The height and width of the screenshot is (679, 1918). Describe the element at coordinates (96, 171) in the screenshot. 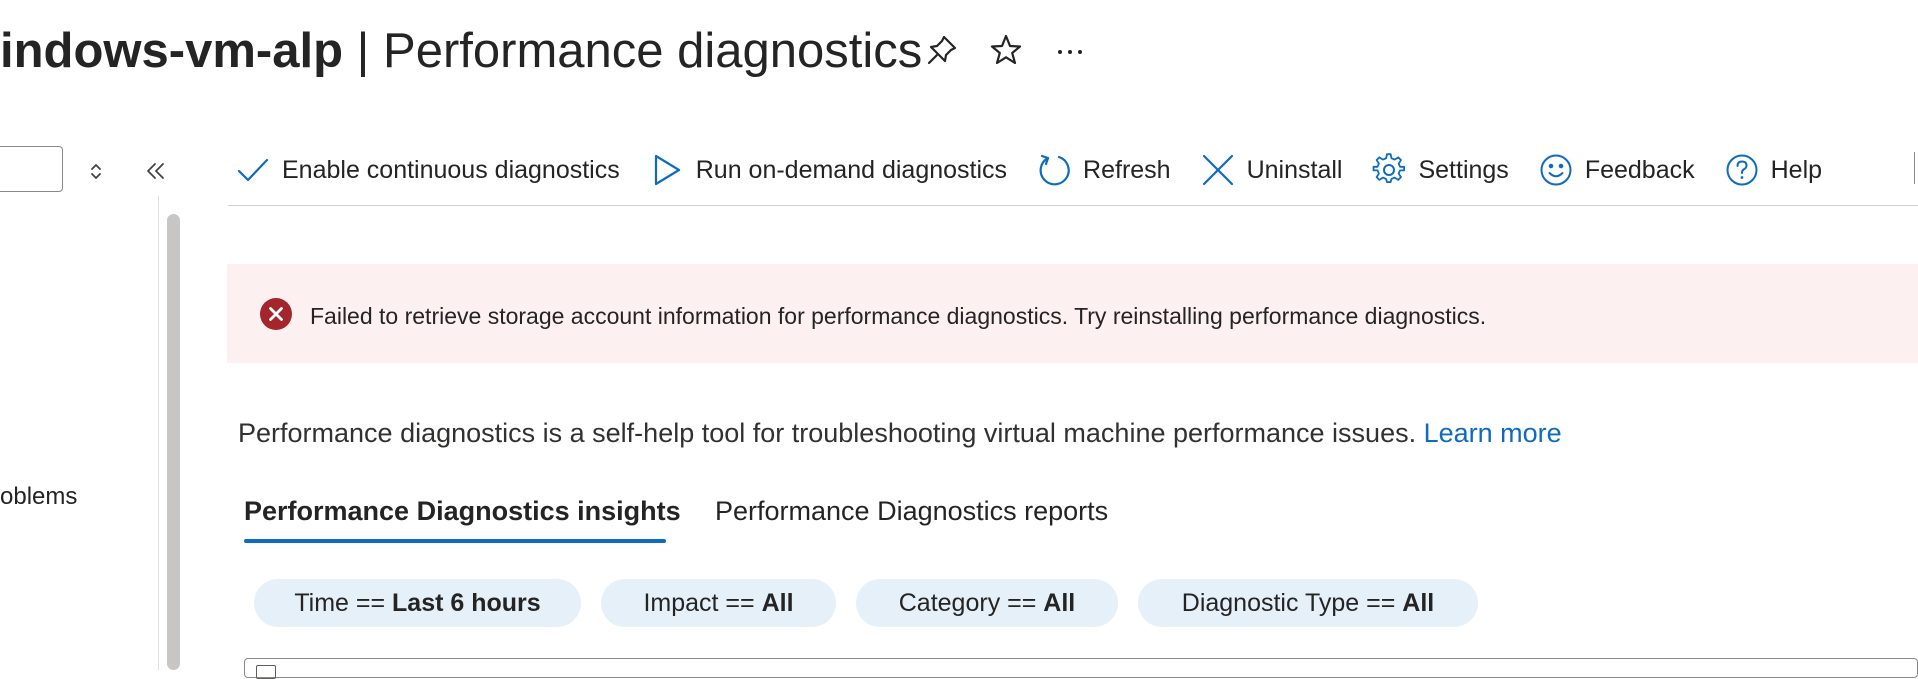

I see `expand-collapse-icon` at that location.